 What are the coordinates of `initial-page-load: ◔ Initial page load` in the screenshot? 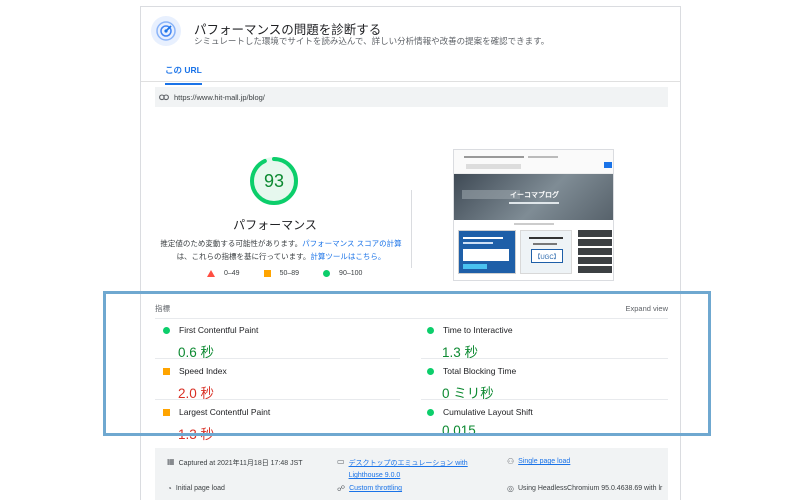 It's located at (196, 489).